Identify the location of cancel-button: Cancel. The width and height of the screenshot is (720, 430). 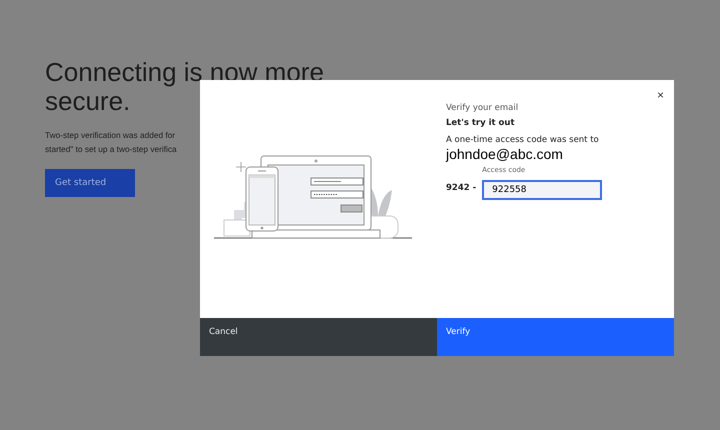
(318, 337).